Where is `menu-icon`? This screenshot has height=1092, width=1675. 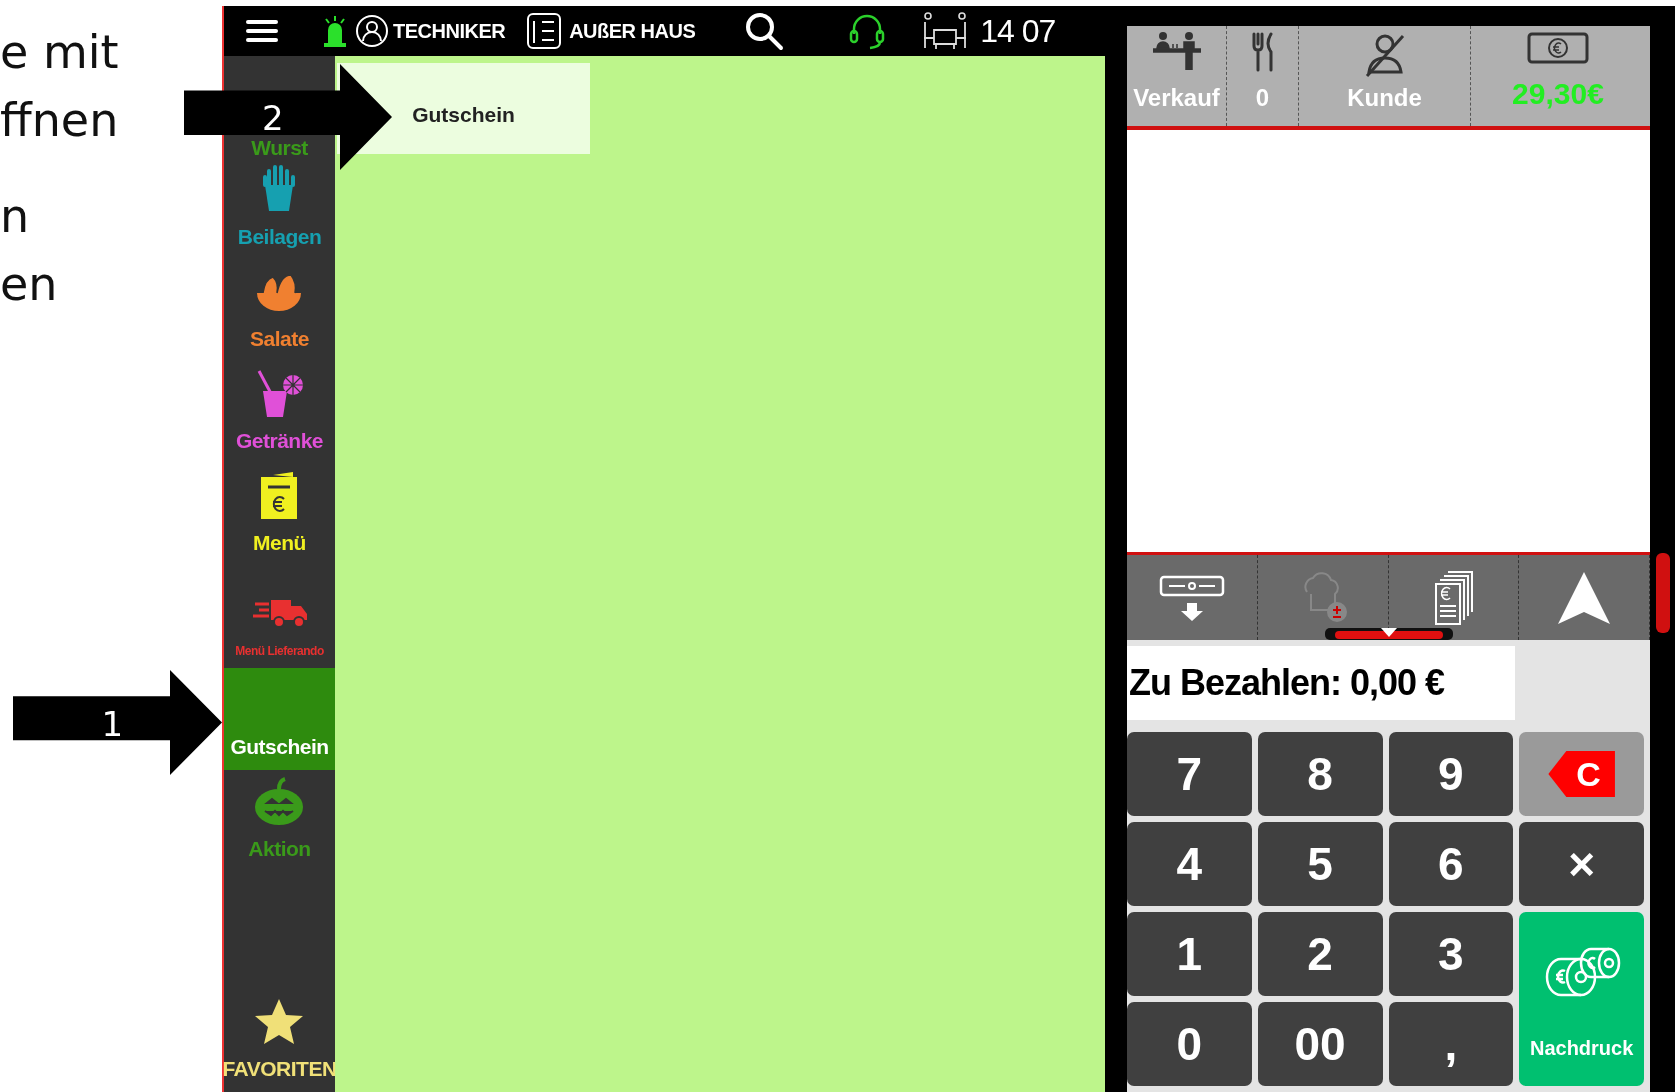
menu-icon is located at coordinates (262, 31).